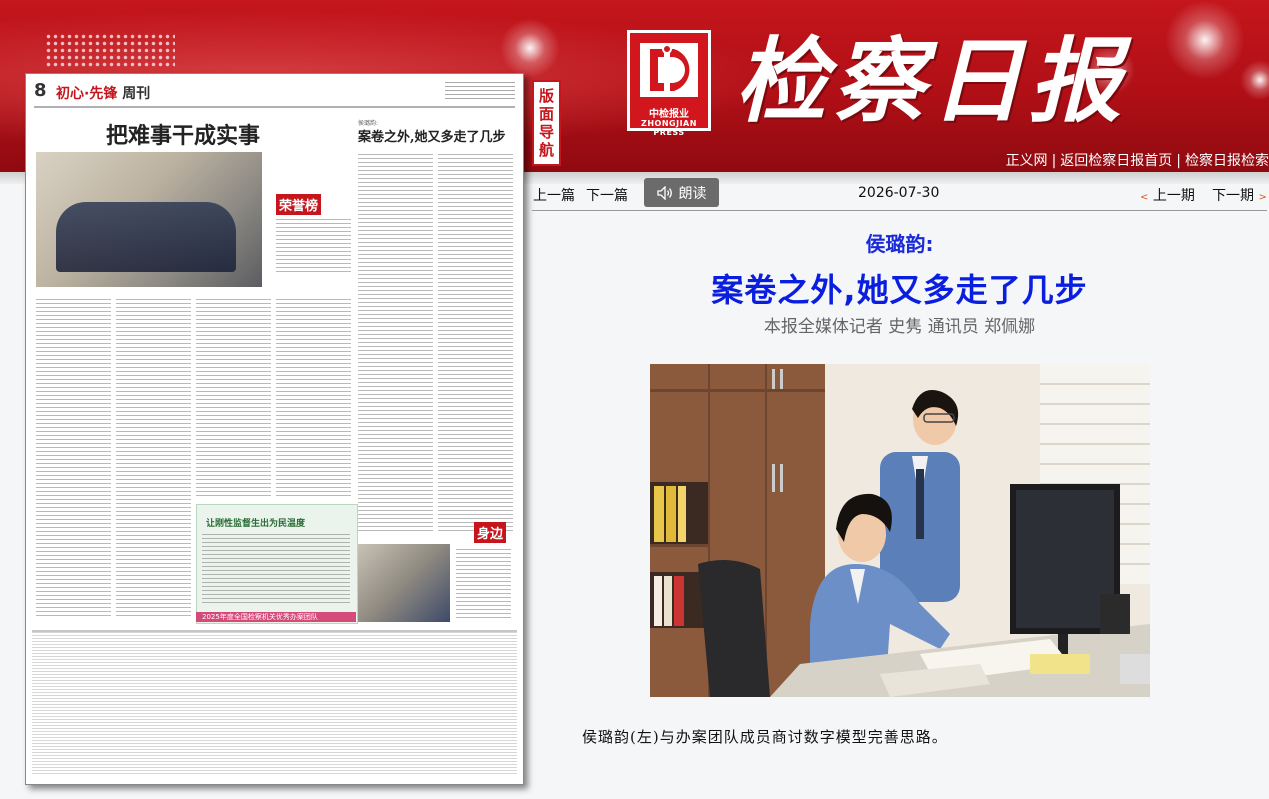  Describe the element at coordinates (669, 70) in the screenshot. I see `press-logo-icon` at that location.